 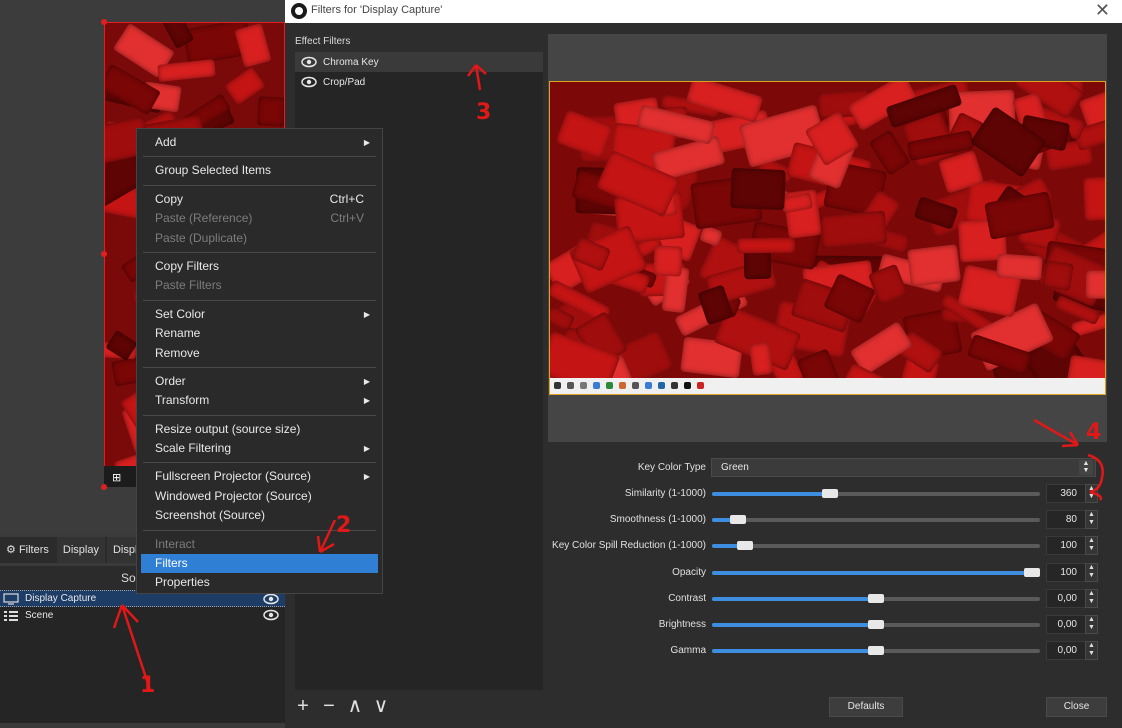 I want to click on annotation-4: 4, so click(x=1094, y=432).